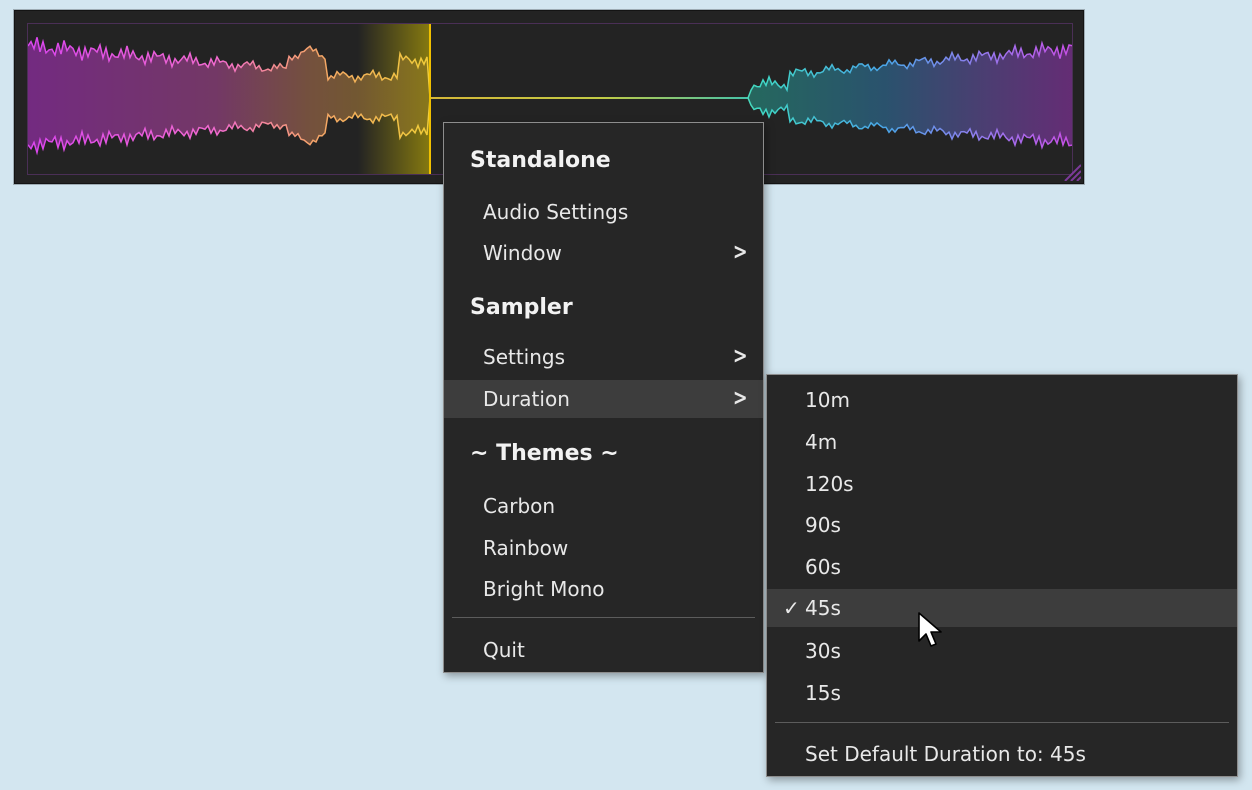  Describe the element at coordinates (504, 650) in the screenshot. I see `menu-item-label: Quit` at that location.